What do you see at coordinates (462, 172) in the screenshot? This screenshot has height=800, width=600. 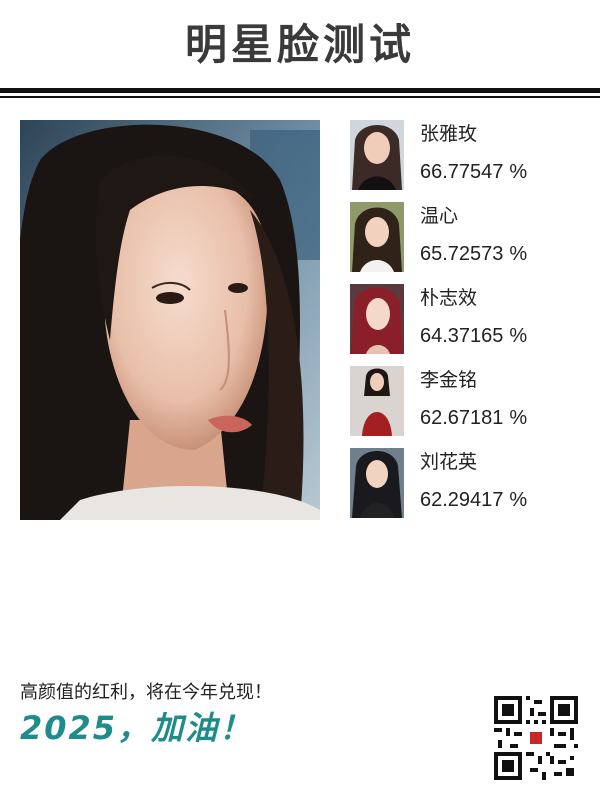 I see `score-value: 66.77547` at bounding box center [462, 172].